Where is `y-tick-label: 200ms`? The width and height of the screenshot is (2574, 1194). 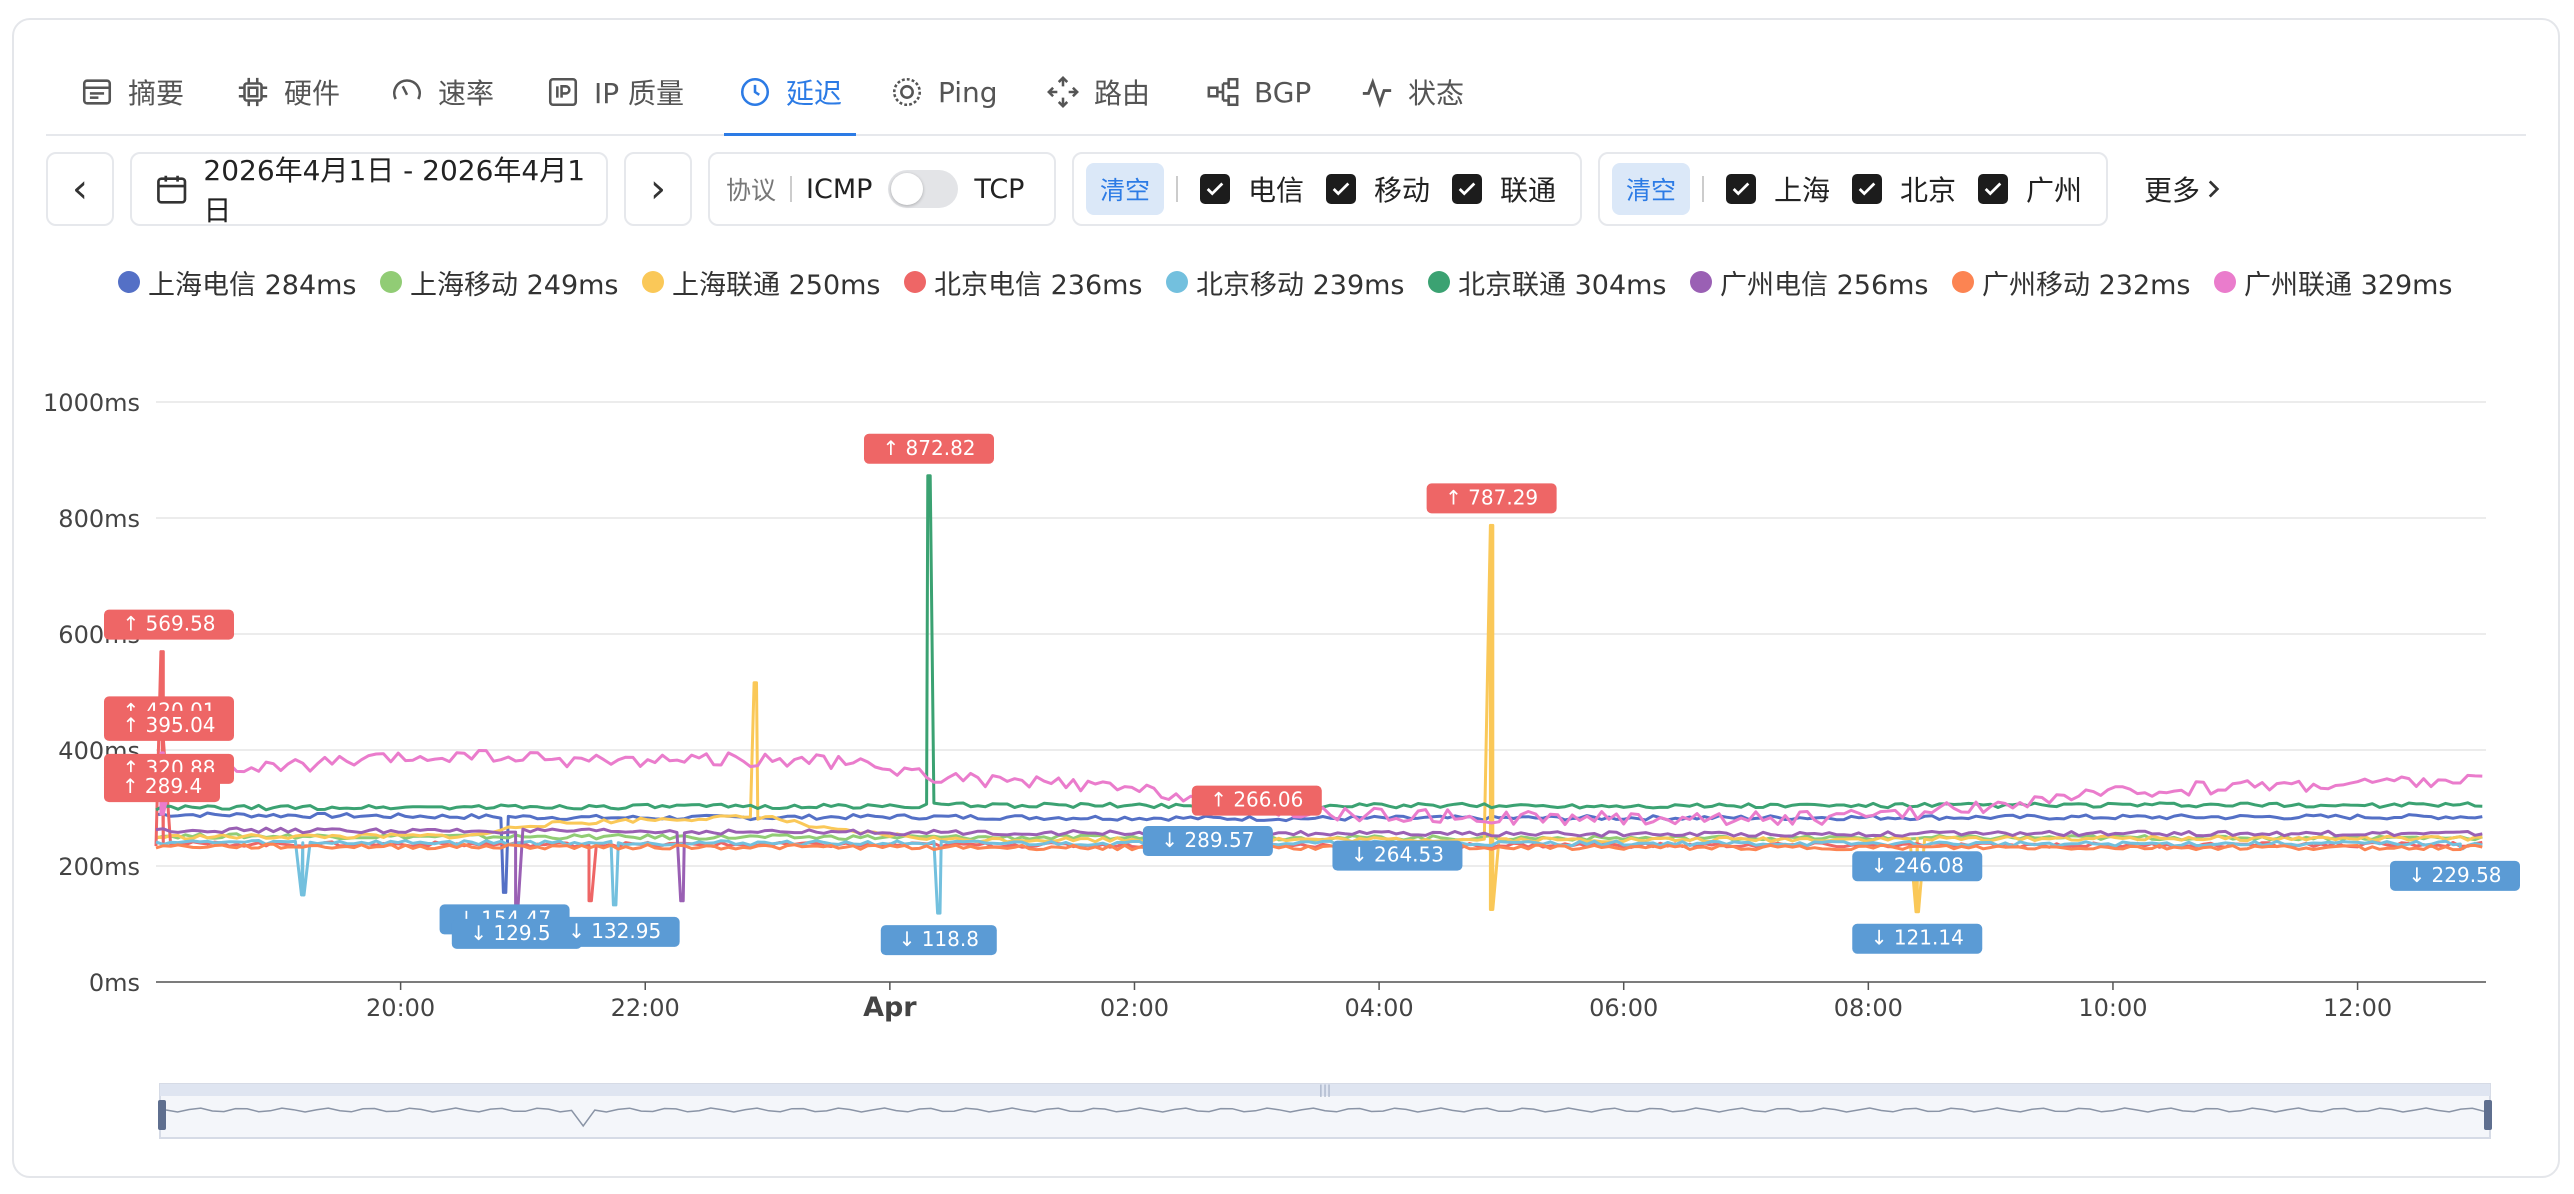
y-tick-label: 200ms is located at coordinates (99, 867).